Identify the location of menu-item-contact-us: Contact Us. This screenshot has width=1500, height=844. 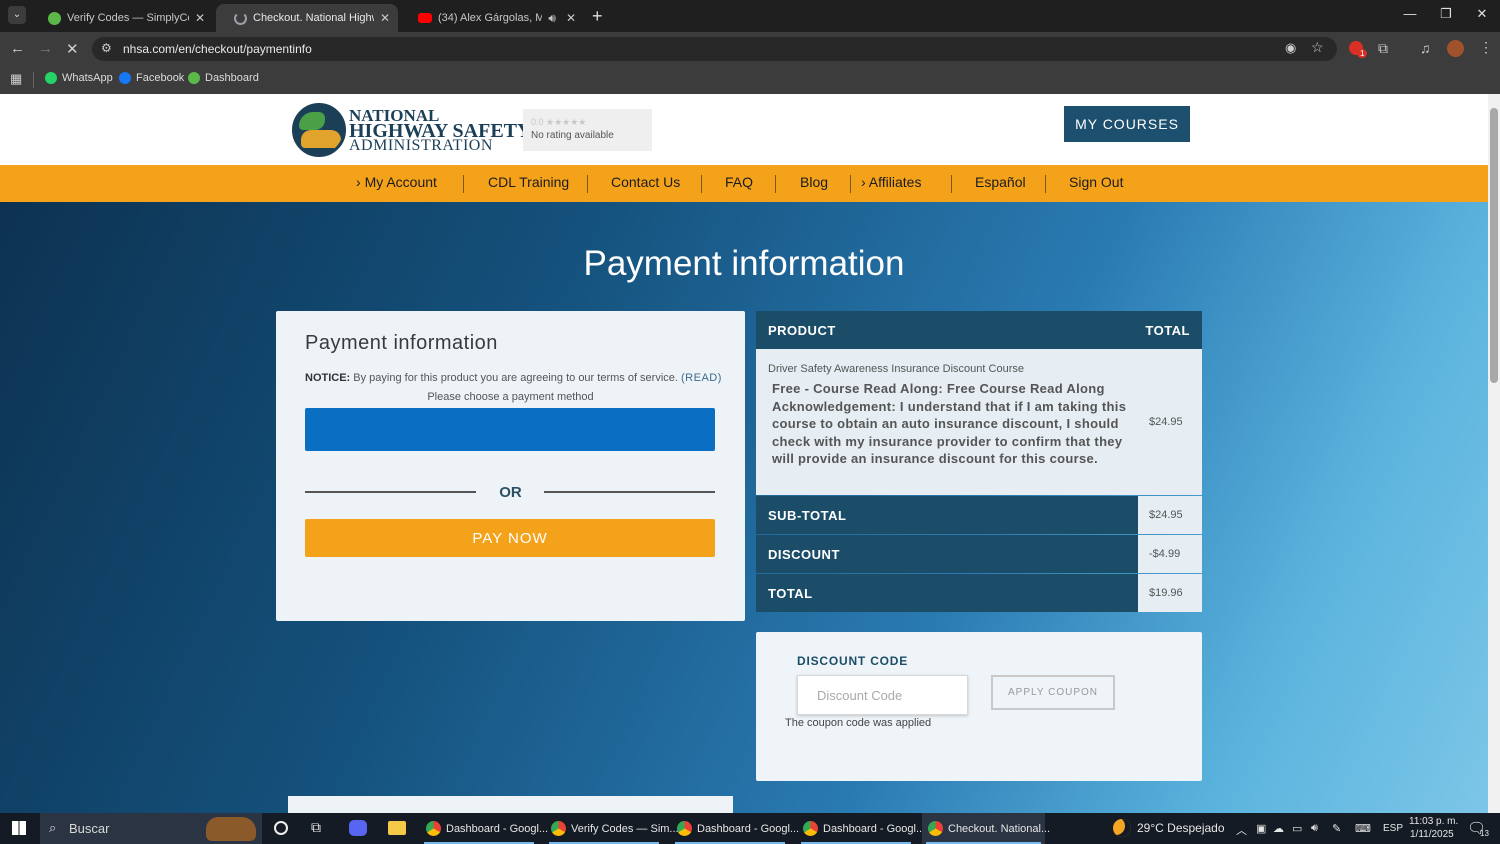
(645, 182).